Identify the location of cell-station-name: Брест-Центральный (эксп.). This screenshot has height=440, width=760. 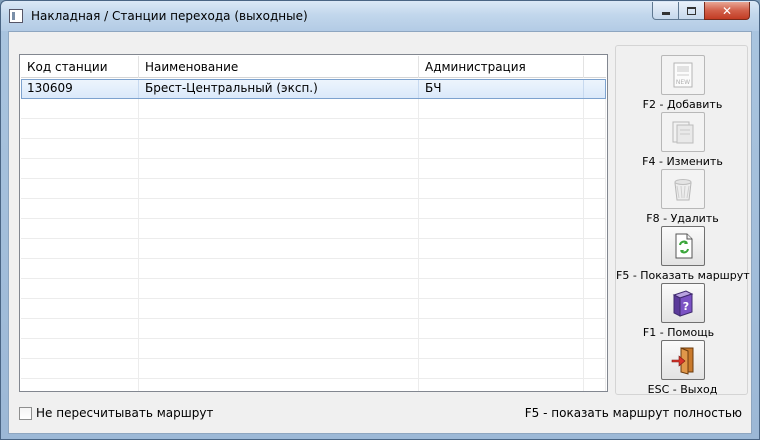
(279, 88).